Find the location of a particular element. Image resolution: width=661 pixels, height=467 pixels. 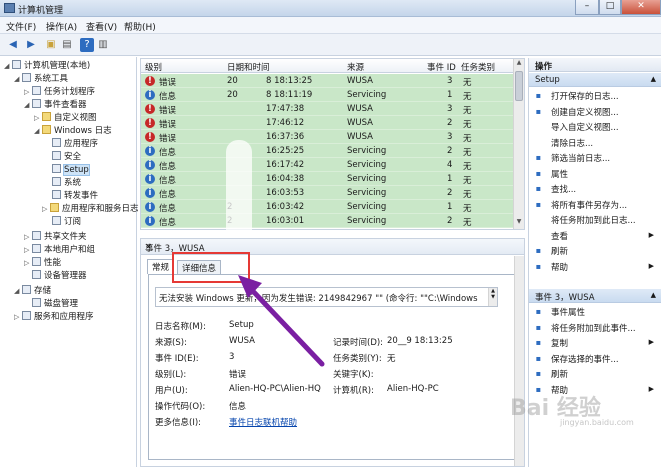

column-event-id: 事件 ID is located at coordinates (441, 67).